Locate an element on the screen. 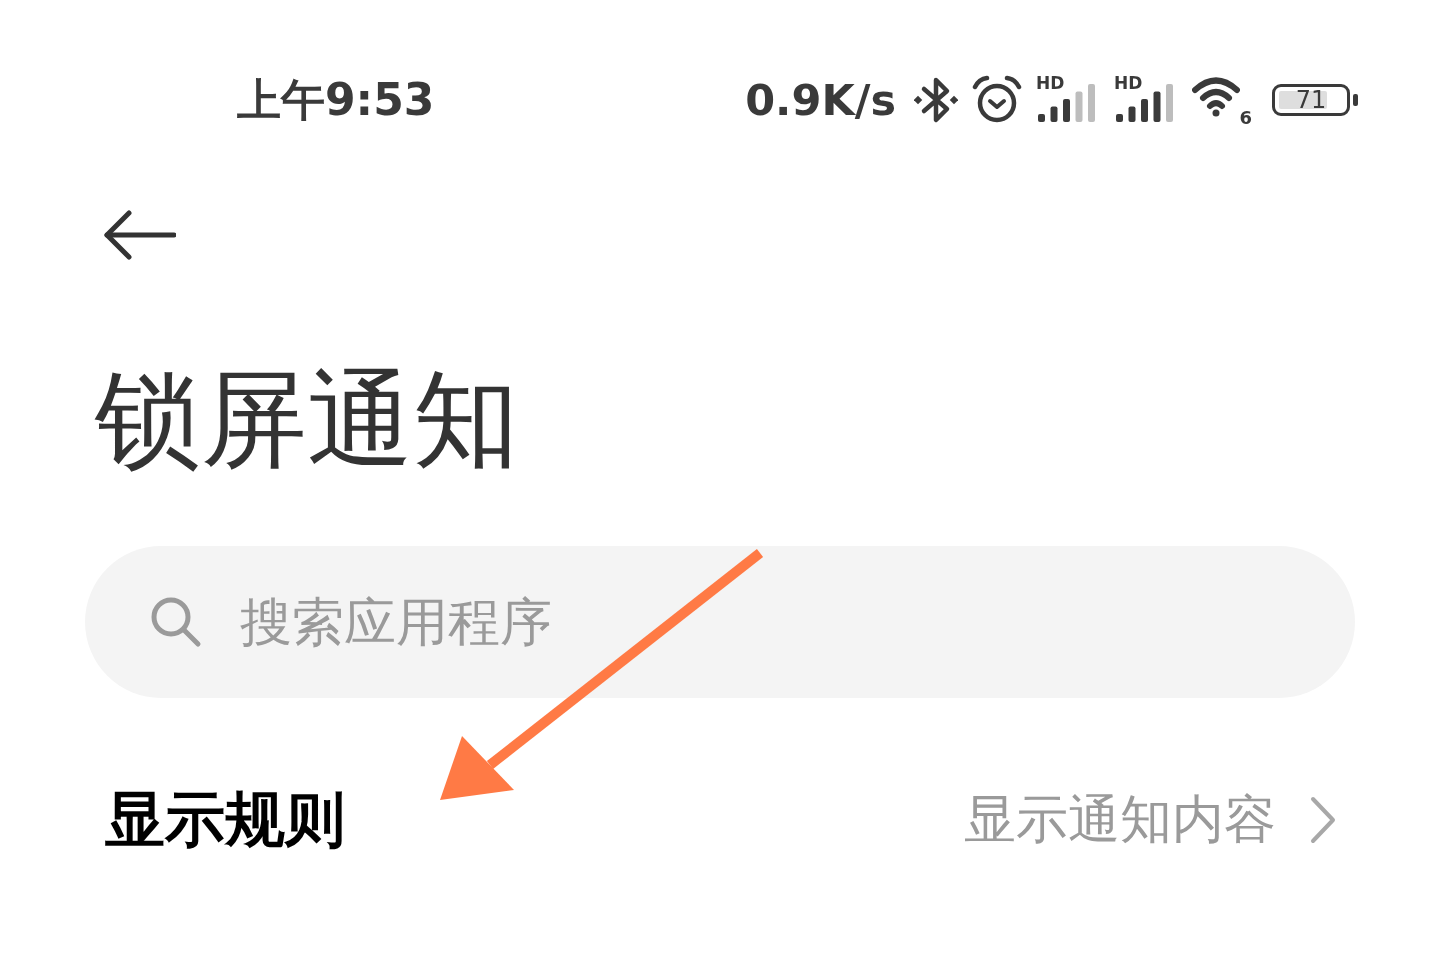 This screenshot has width=1440, height=975. battery-percent: 71 is located at coordinates (1311, 100).